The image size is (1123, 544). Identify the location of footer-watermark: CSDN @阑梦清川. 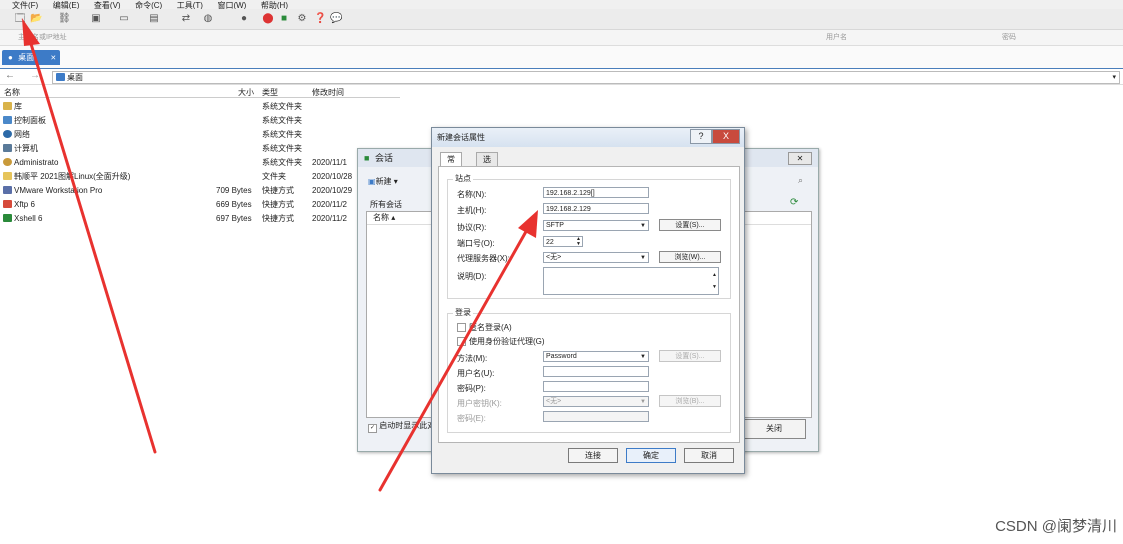
(1056, 526).